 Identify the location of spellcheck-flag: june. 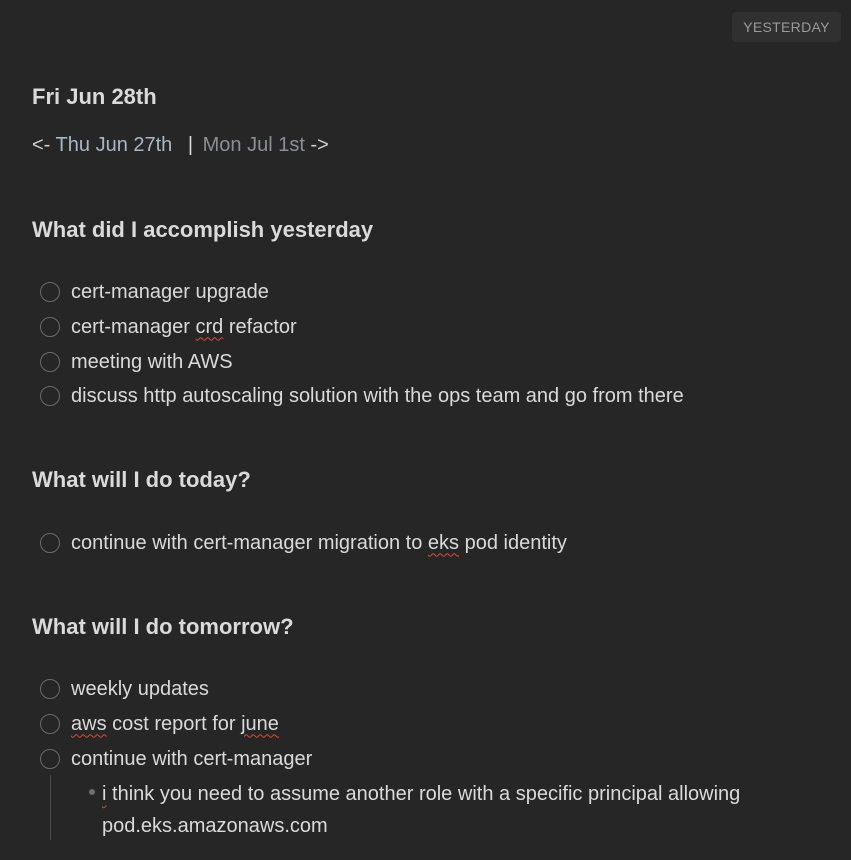
(260, 723).